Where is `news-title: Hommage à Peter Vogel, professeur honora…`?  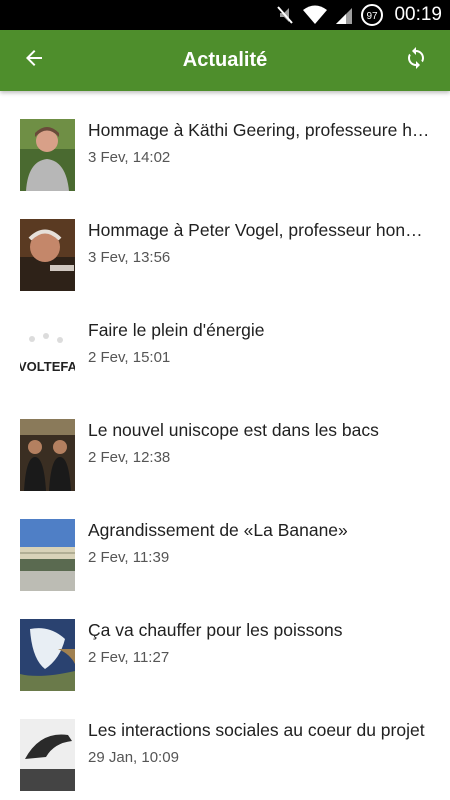
news-title: Hommage à Peter Vogel, professeur honora… is located at coordinates (259, 230).